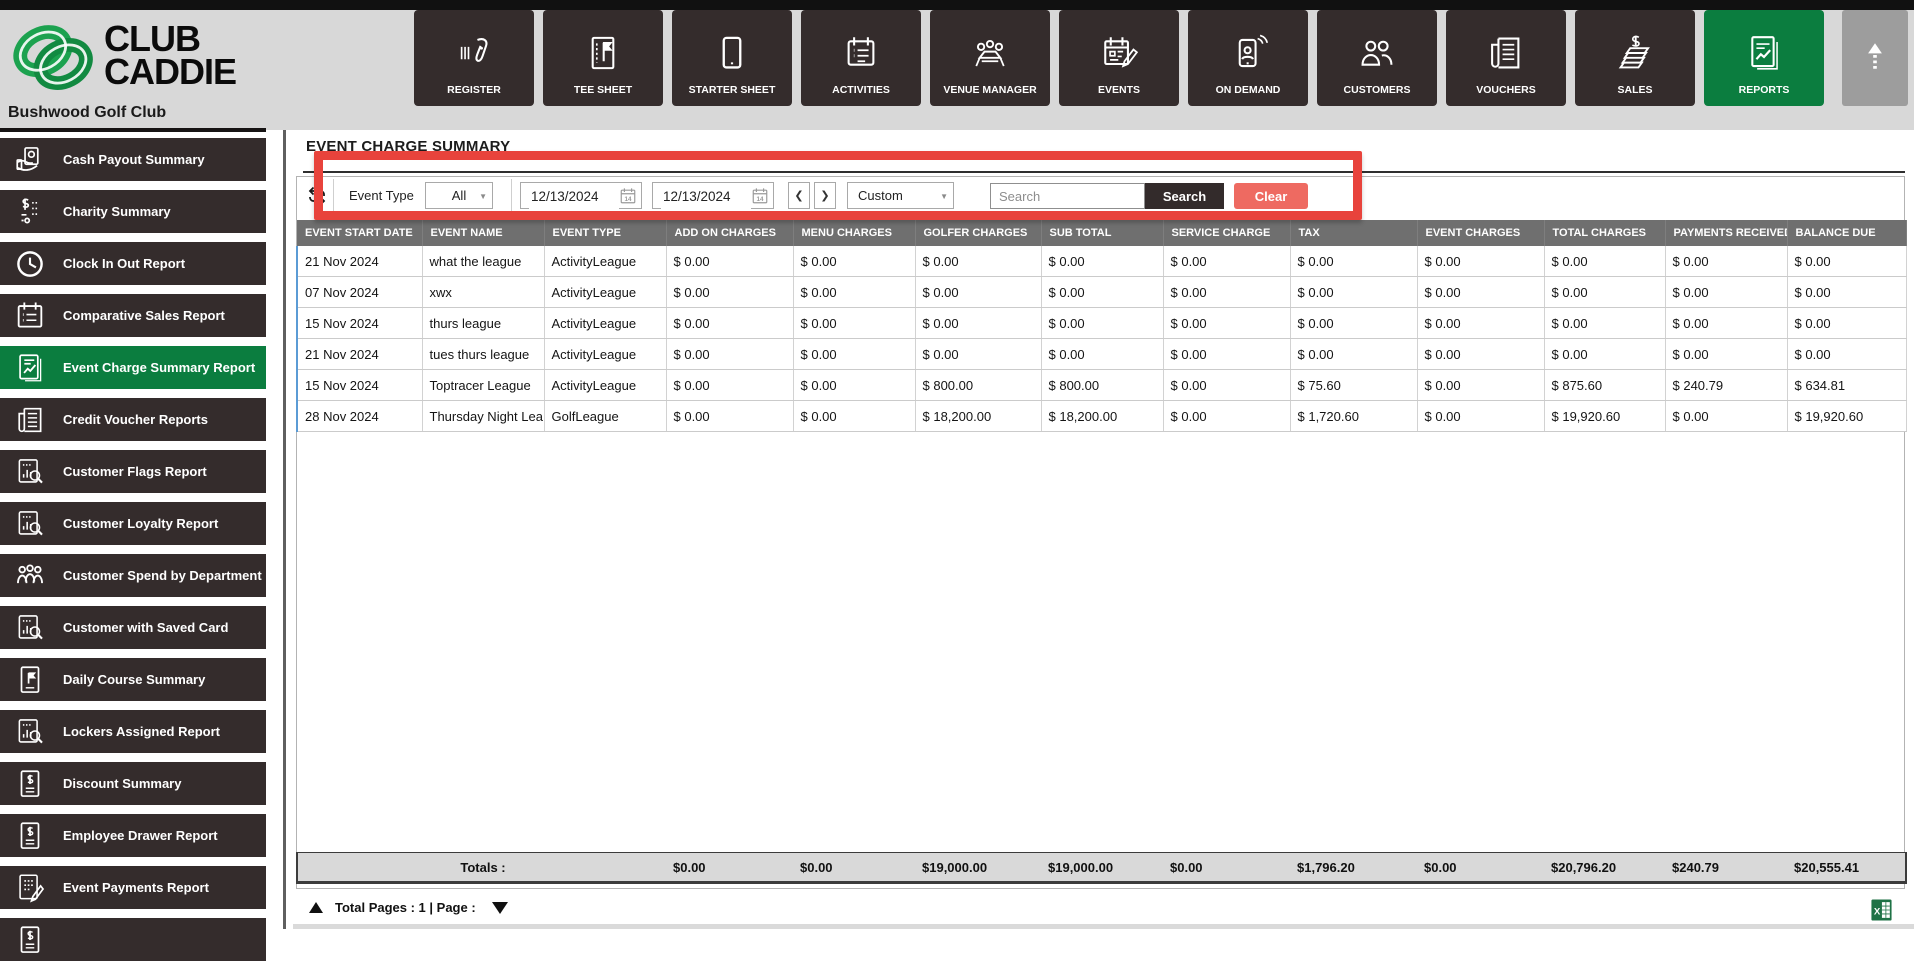 The height and width of the screenshot is (970, 1914). What do you see at coordinates (483, 261) in the screenshot?
I see `cell: what the league` at bounding box center [483, 261].